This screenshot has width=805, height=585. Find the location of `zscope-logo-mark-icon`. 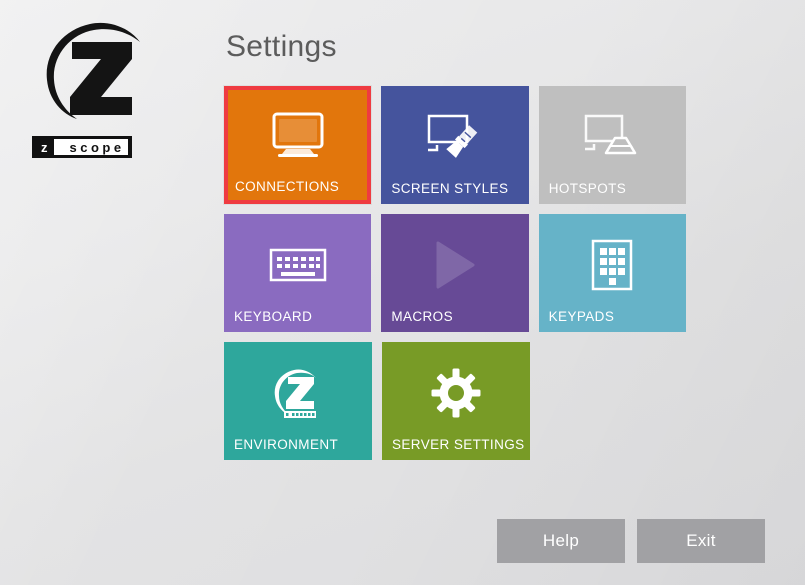

zscope-logo-mark-icon is located at coordinates (93, 70).